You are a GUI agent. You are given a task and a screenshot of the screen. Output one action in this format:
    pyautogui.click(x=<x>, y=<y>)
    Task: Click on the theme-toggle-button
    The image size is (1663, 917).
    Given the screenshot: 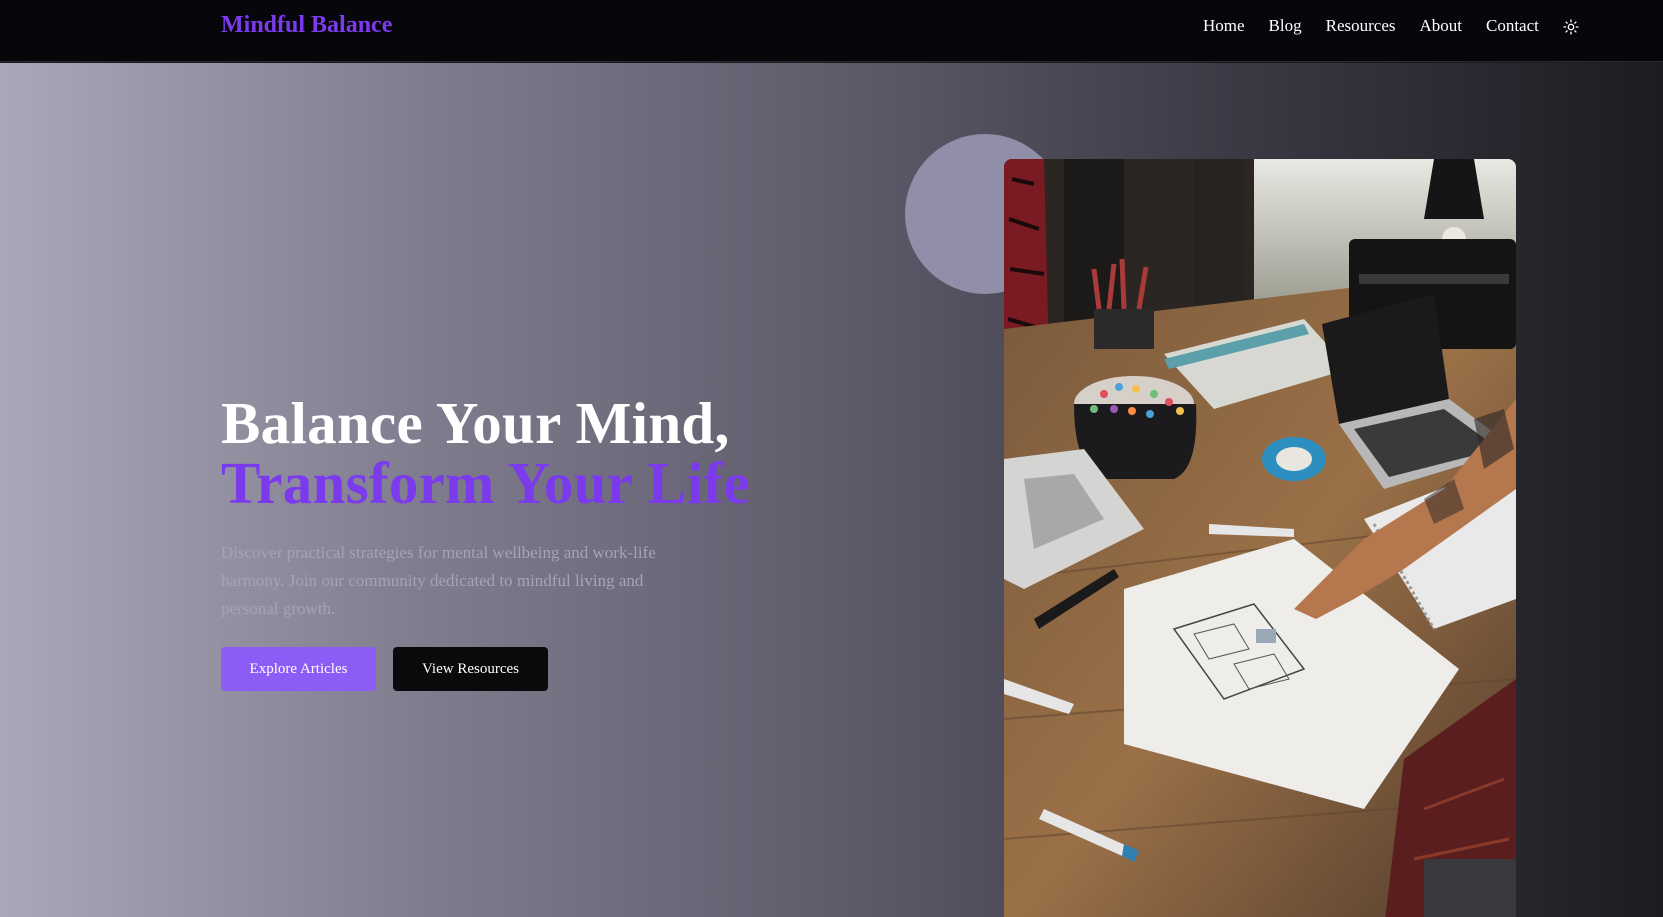 What is the action you would take?
    pyautogui.click(x=1571, y=27)
    